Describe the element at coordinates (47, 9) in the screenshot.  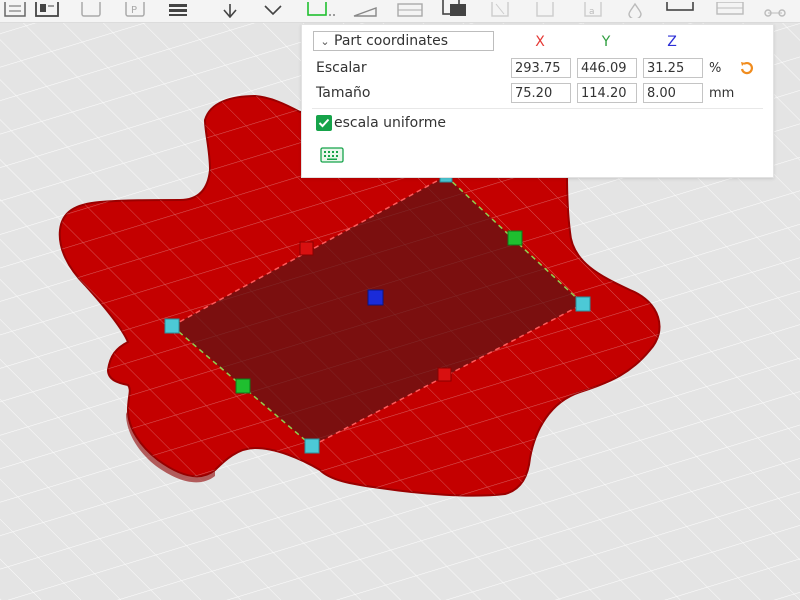
I see `layout-icon` at that location.